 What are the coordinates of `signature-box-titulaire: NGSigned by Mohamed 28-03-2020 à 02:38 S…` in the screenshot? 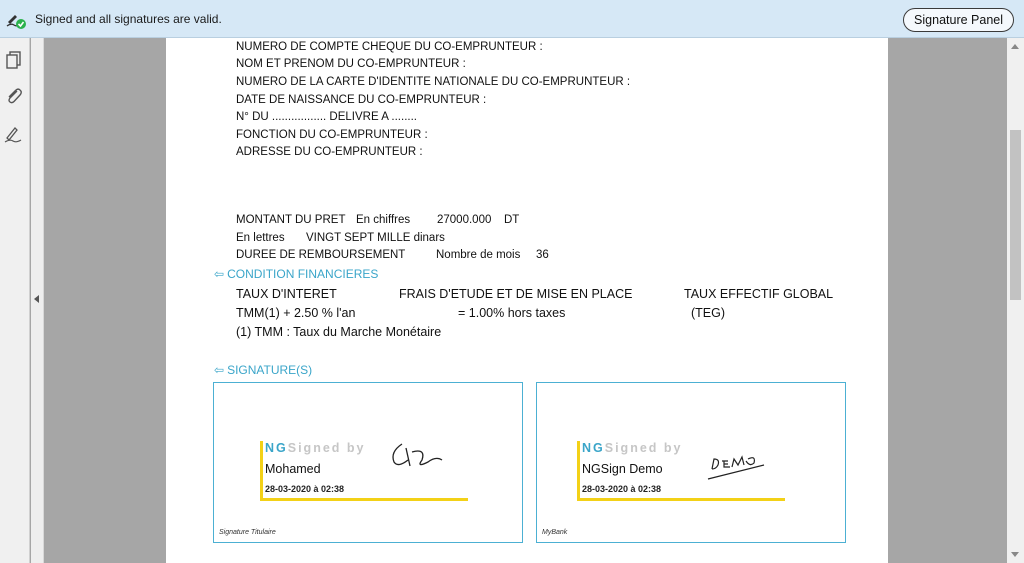 It's located at (368, 462).